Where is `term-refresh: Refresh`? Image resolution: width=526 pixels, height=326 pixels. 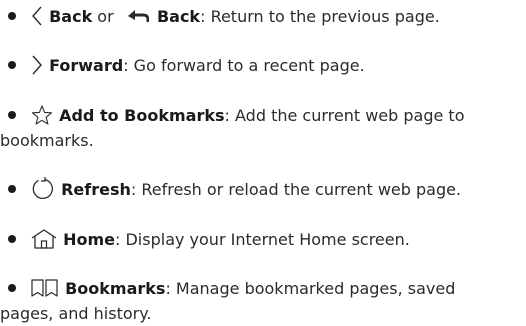
term-refresh: Refresh is located at coordinates (96, 189).